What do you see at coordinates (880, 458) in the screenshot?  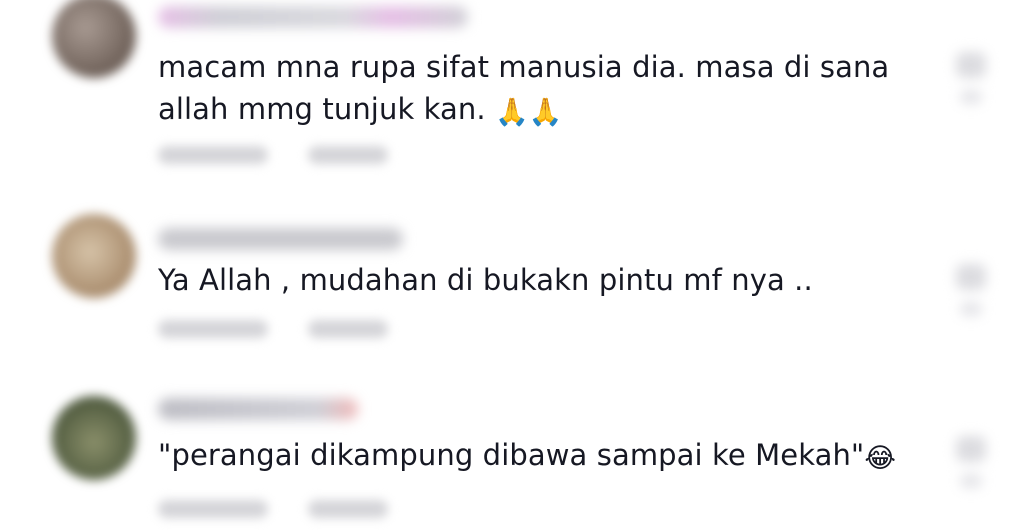 I see `face-with-tears-of-joy-icon: 😂` at bounding box center [880, 458].